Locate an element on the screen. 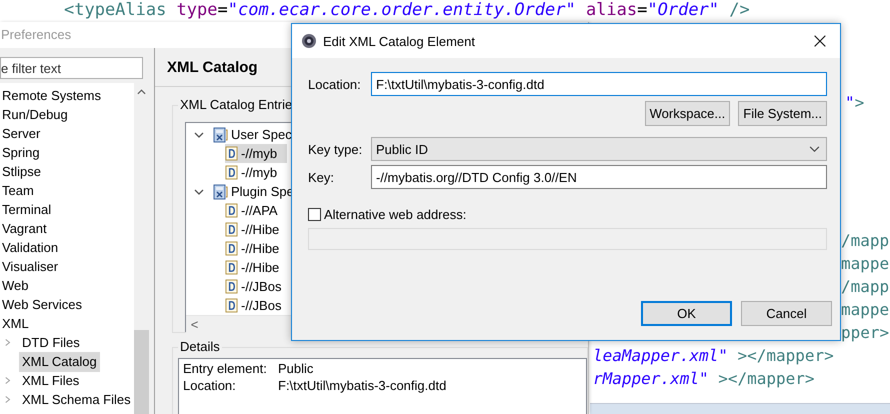  code-line: pper> is located at coordinates (865, 333).